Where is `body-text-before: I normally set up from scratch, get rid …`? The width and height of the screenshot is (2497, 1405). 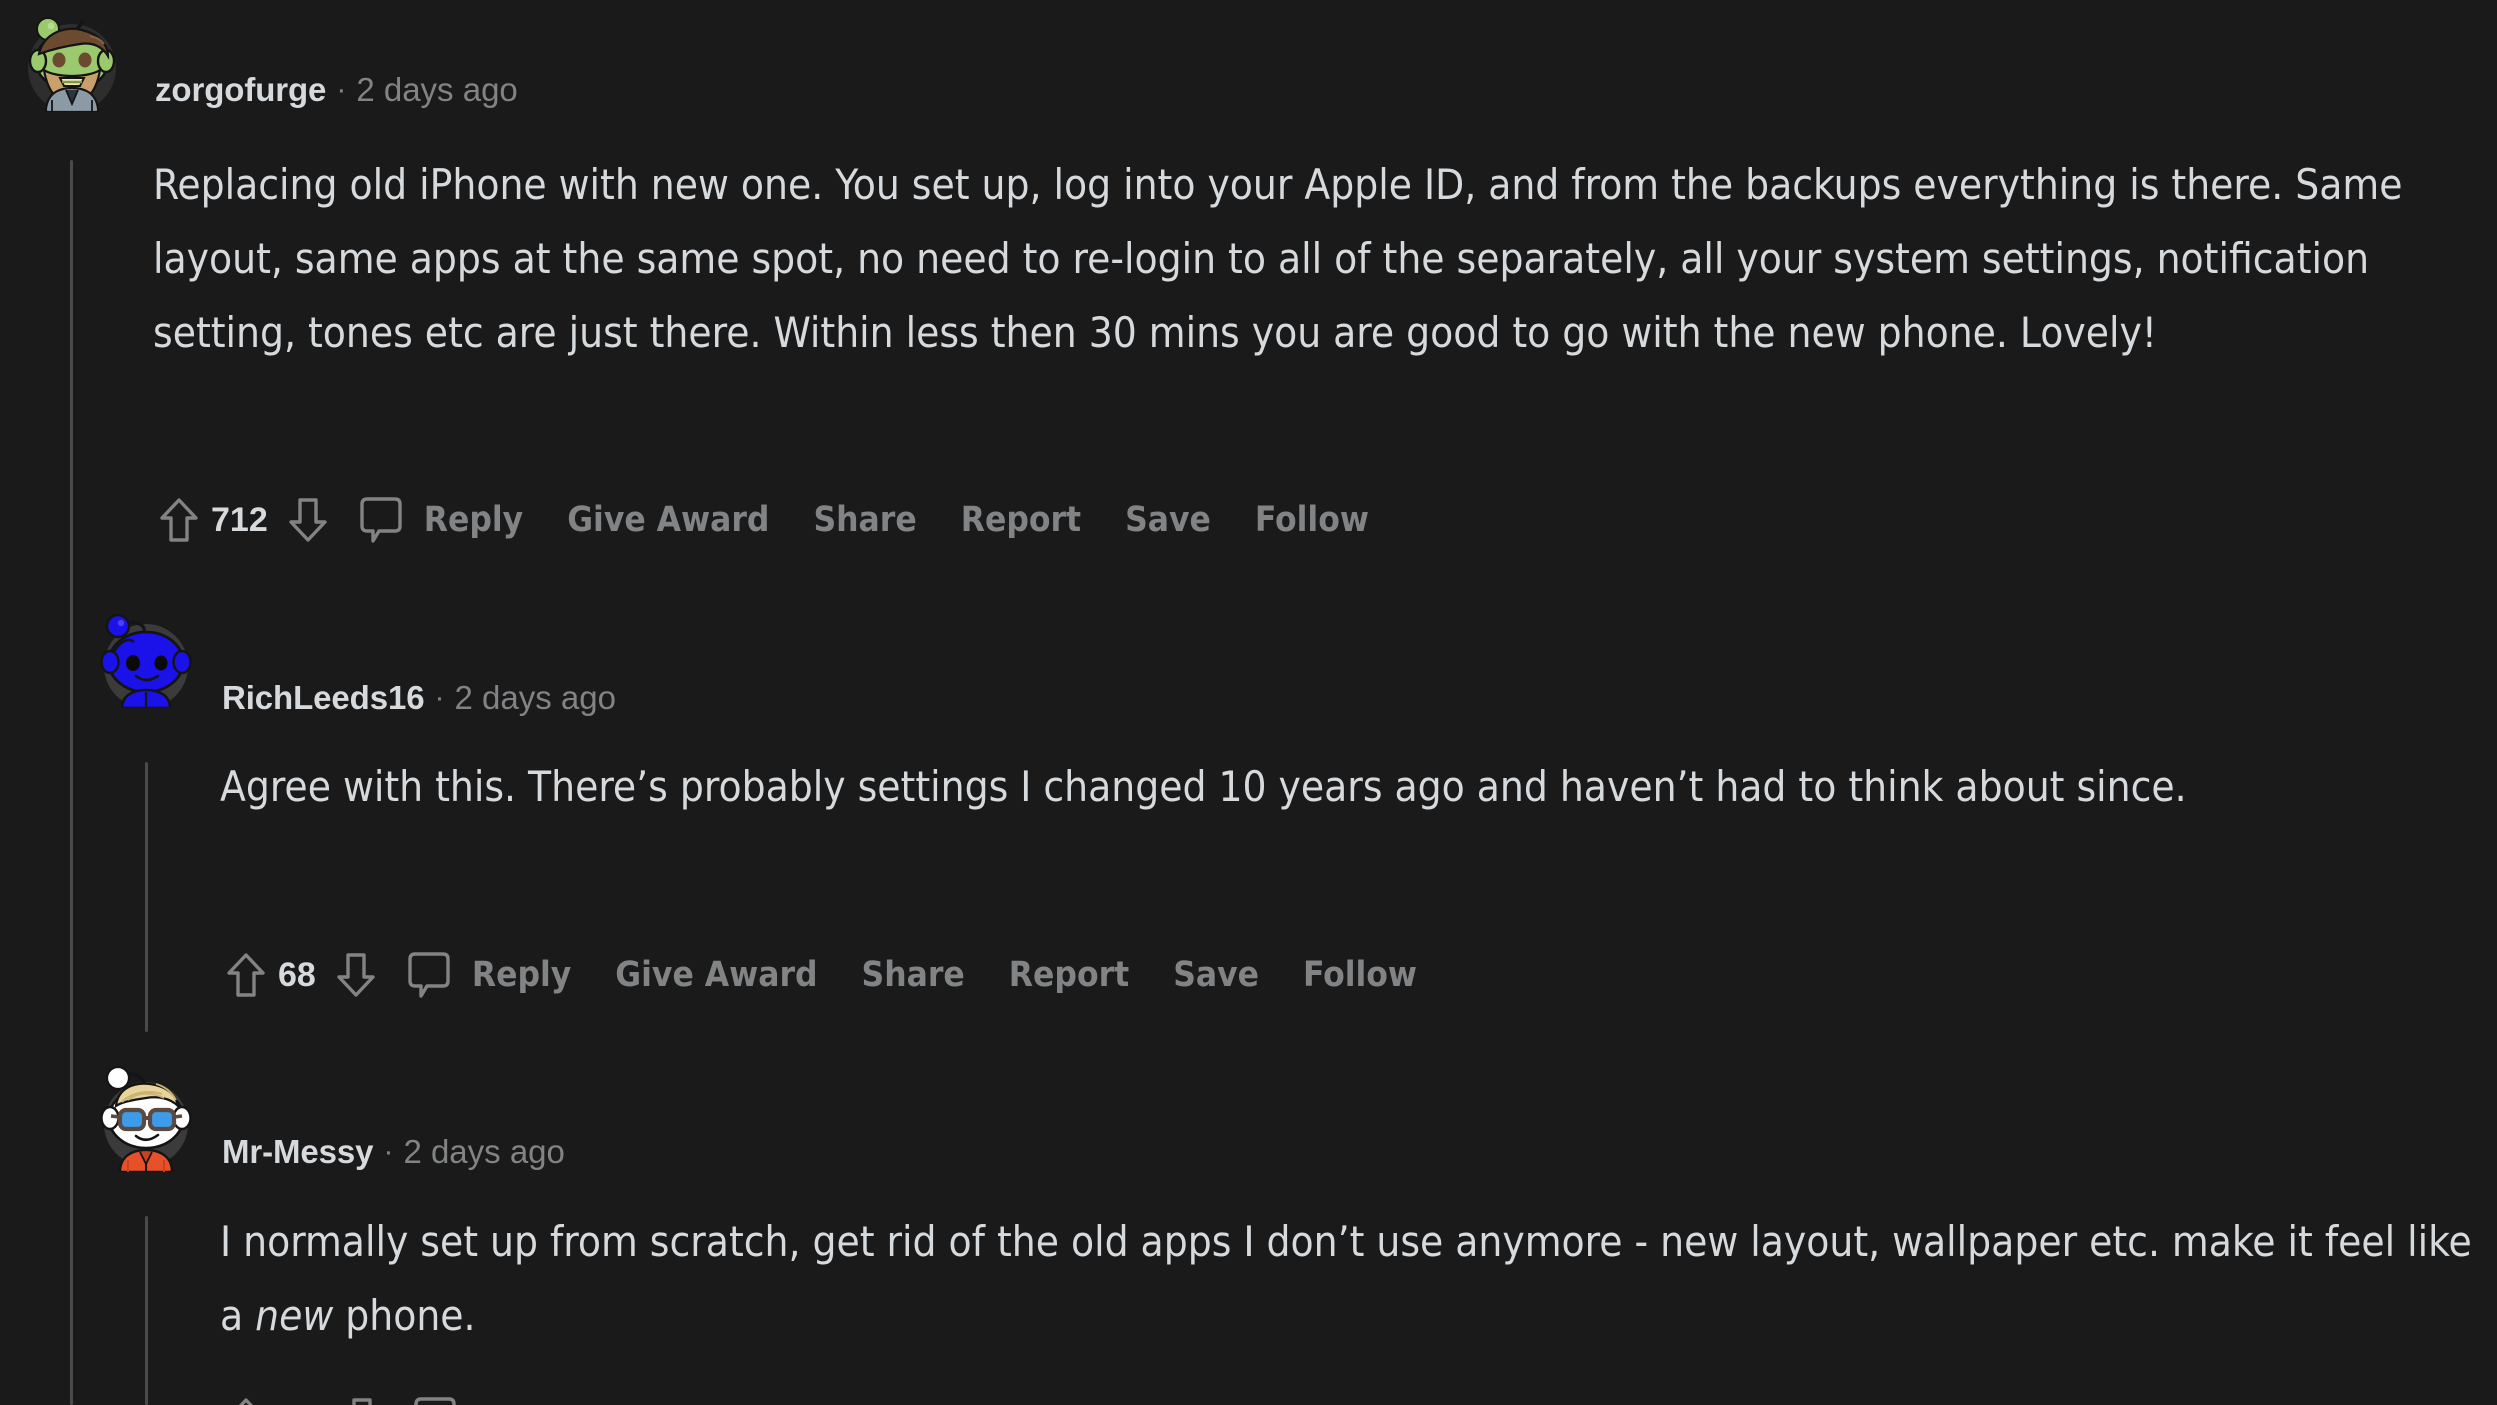 body-text-before: I normally set up from scratch, get rid … is located at coordinates (1346, 1278).